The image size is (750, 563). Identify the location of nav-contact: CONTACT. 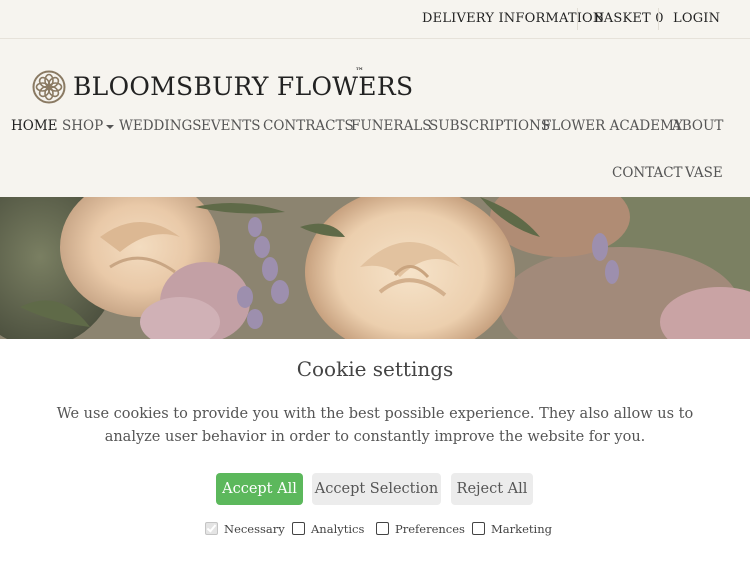
(647, 173).